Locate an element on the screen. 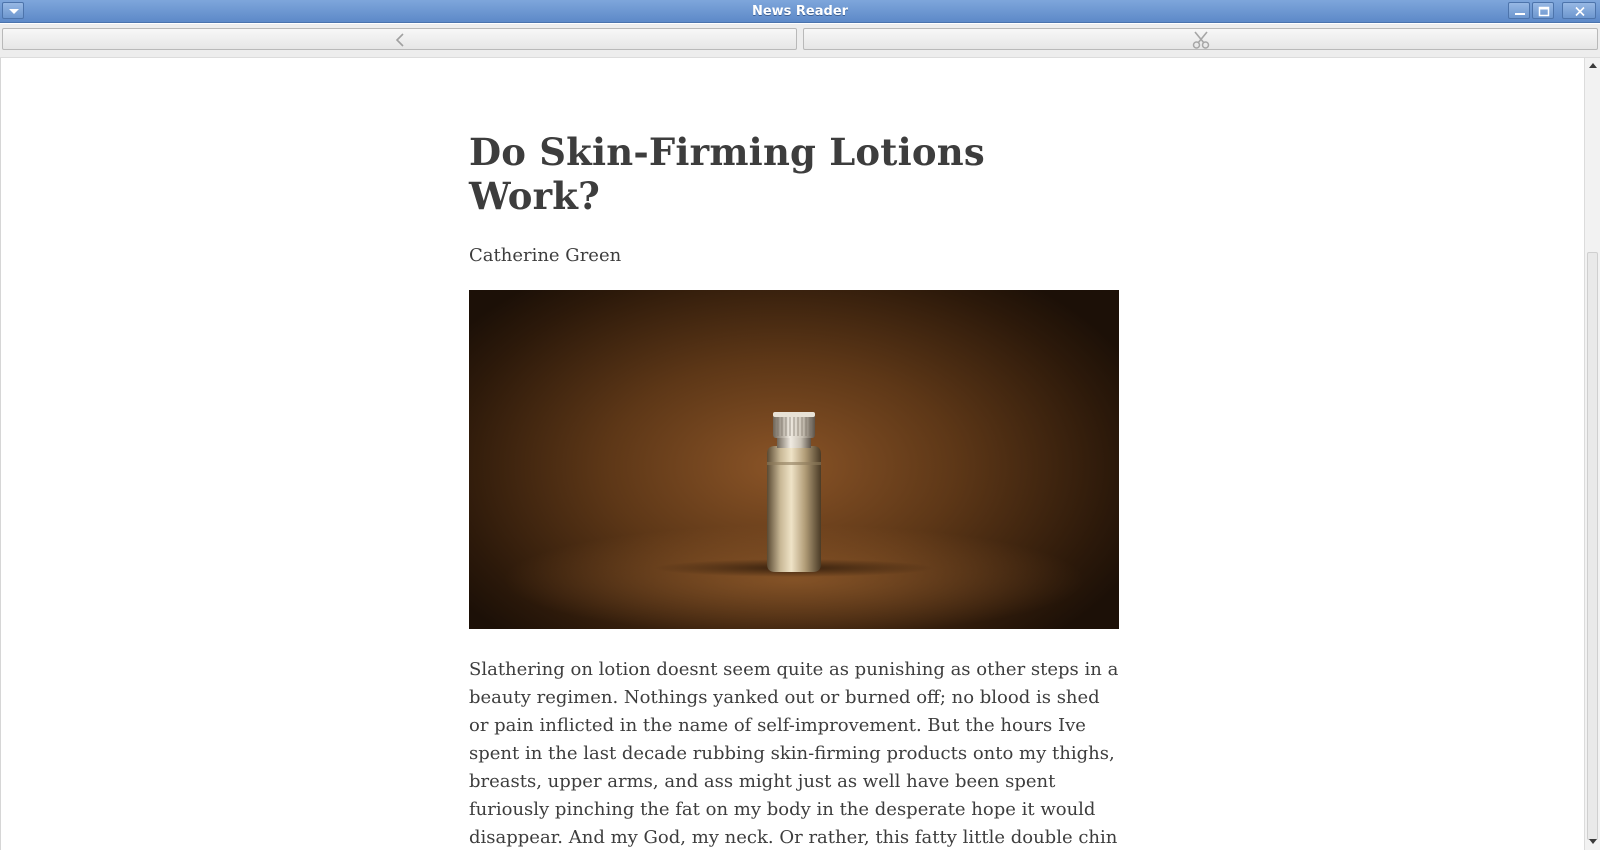  minimize-icon is located at coordinates (1520, 14).